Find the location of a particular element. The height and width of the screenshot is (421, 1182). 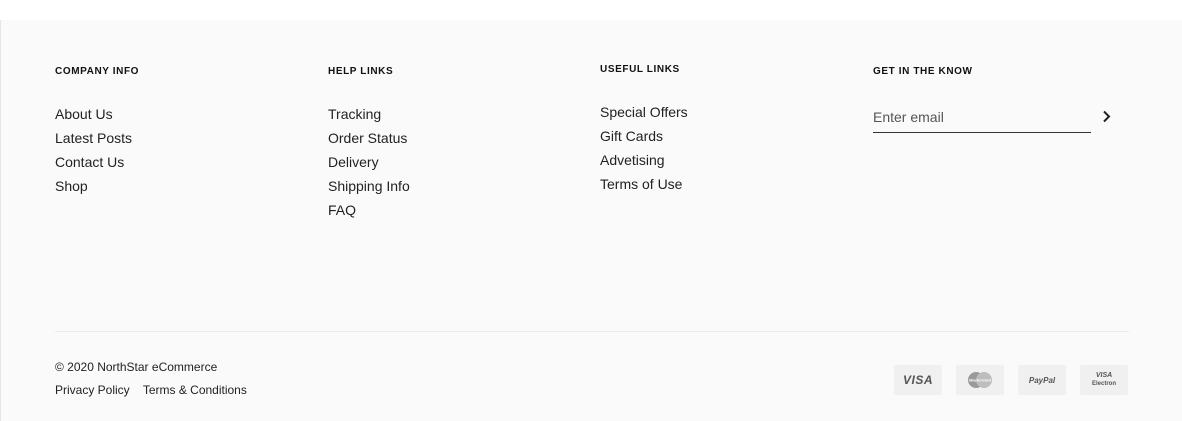

link-delivery: Delivery is located at coordinates (369, 162).